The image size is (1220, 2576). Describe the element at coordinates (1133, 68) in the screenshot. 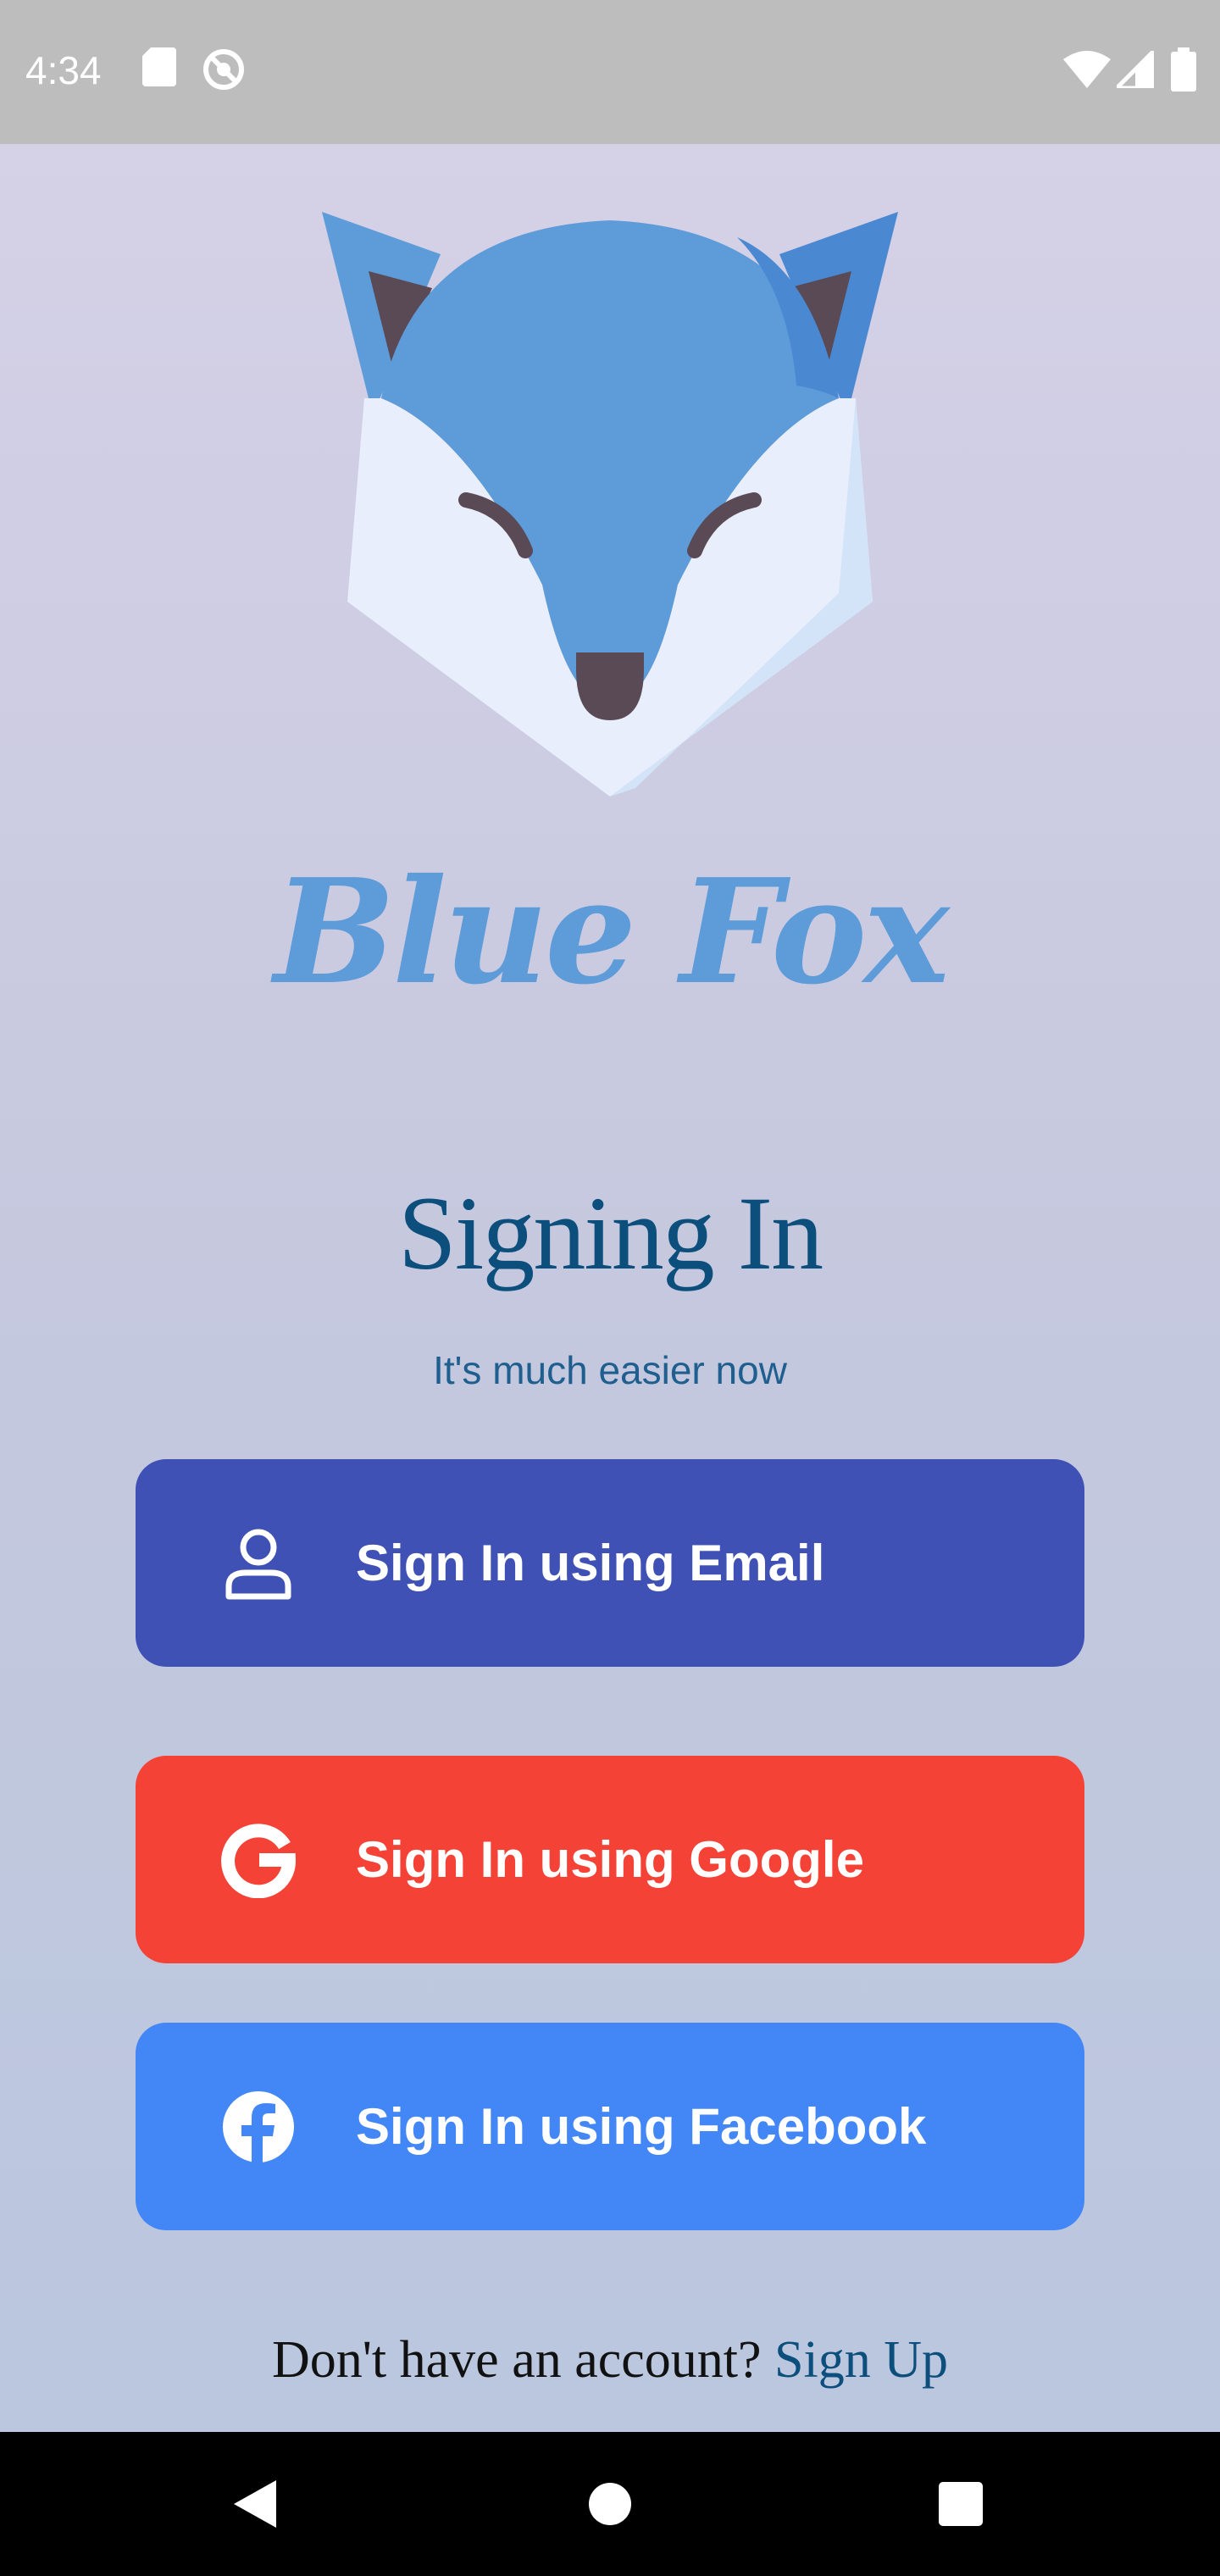

I see `signal-icon` at that location.